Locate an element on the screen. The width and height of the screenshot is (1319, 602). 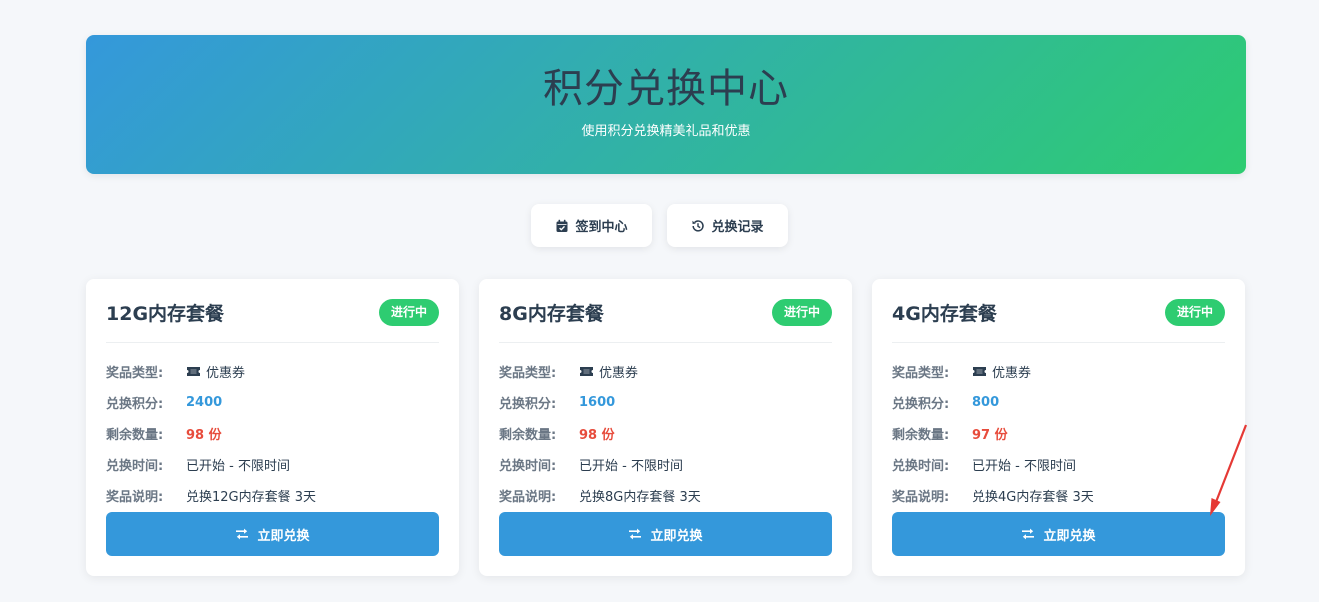
card-header: 12G内存套餐 进行中 is located at coordinates (272, 311).